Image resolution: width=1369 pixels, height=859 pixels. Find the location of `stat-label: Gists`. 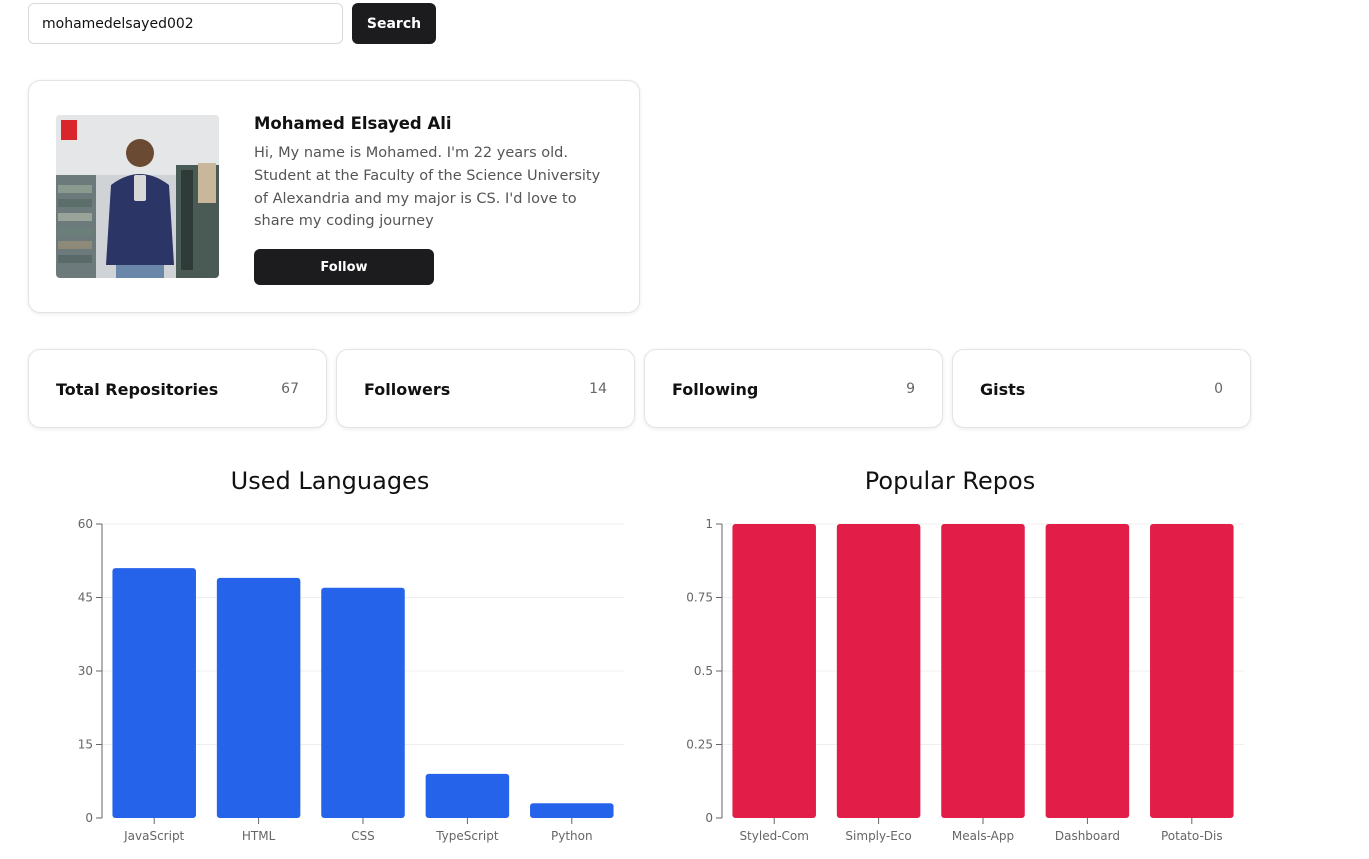

stat-label: Gists is located at coordinates (1003, 389).